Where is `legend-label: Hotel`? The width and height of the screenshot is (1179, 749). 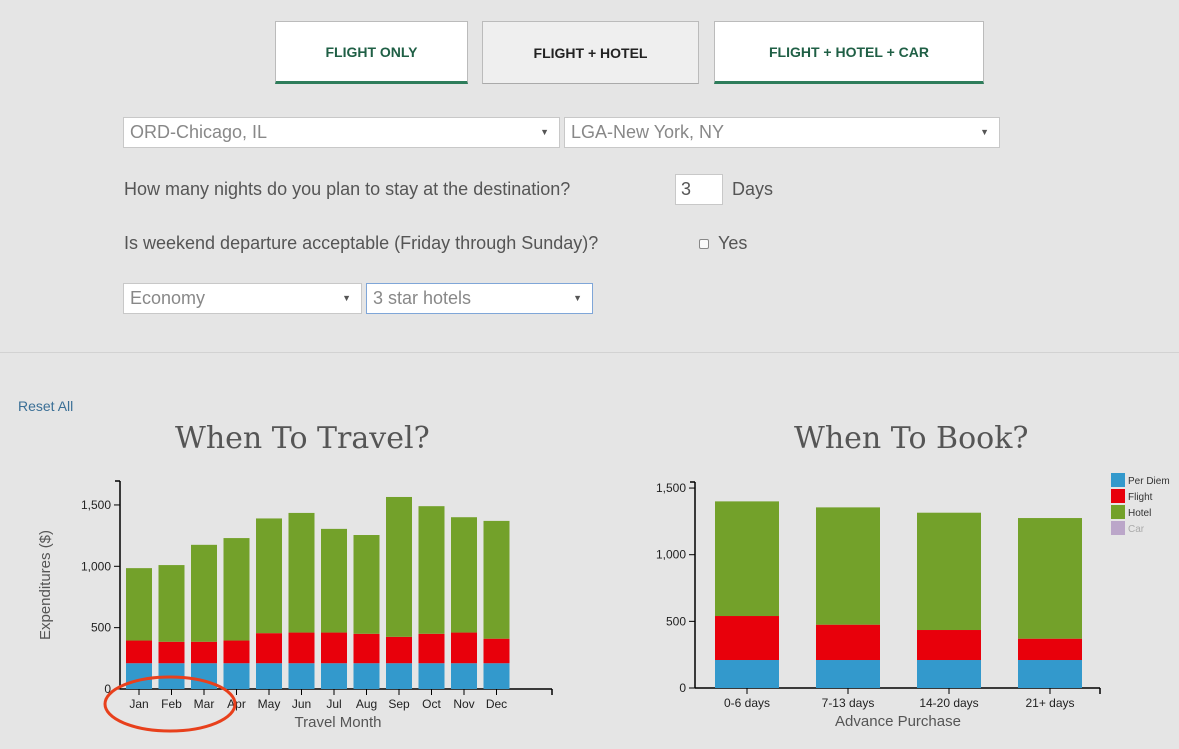 legend-label: Hotel is located at coordinates (1139, 513).